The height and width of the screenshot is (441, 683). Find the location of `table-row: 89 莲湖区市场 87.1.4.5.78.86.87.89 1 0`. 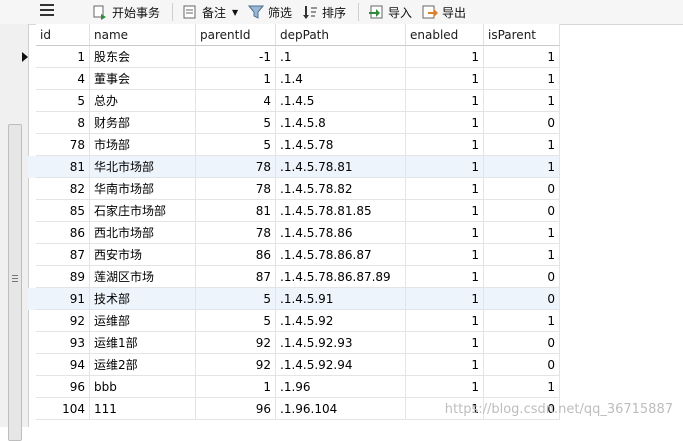

table-row: 89 莲湖区市场 87.1.4.5.78.86.87.89 1 0 is located at coordinates (294, 277).